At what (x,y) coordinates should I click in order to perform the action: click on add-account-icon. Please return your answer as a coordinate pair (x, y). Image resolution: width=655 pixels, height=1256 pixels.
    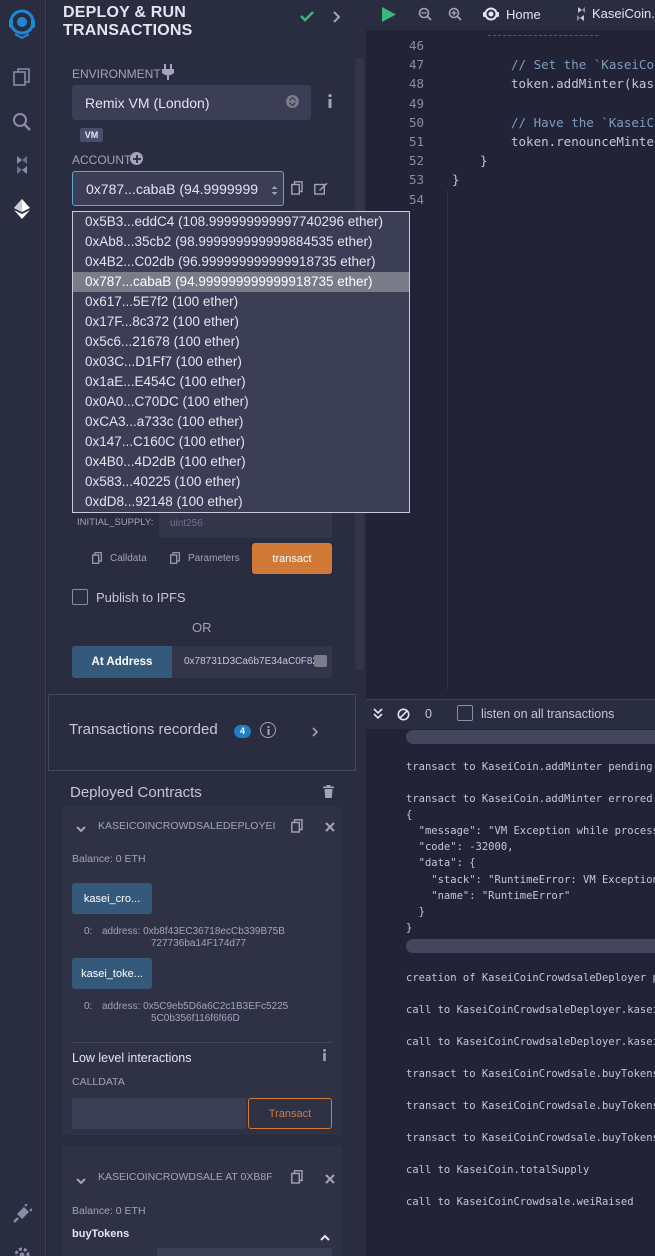
    Looking at the image, I should click on (136, 158).